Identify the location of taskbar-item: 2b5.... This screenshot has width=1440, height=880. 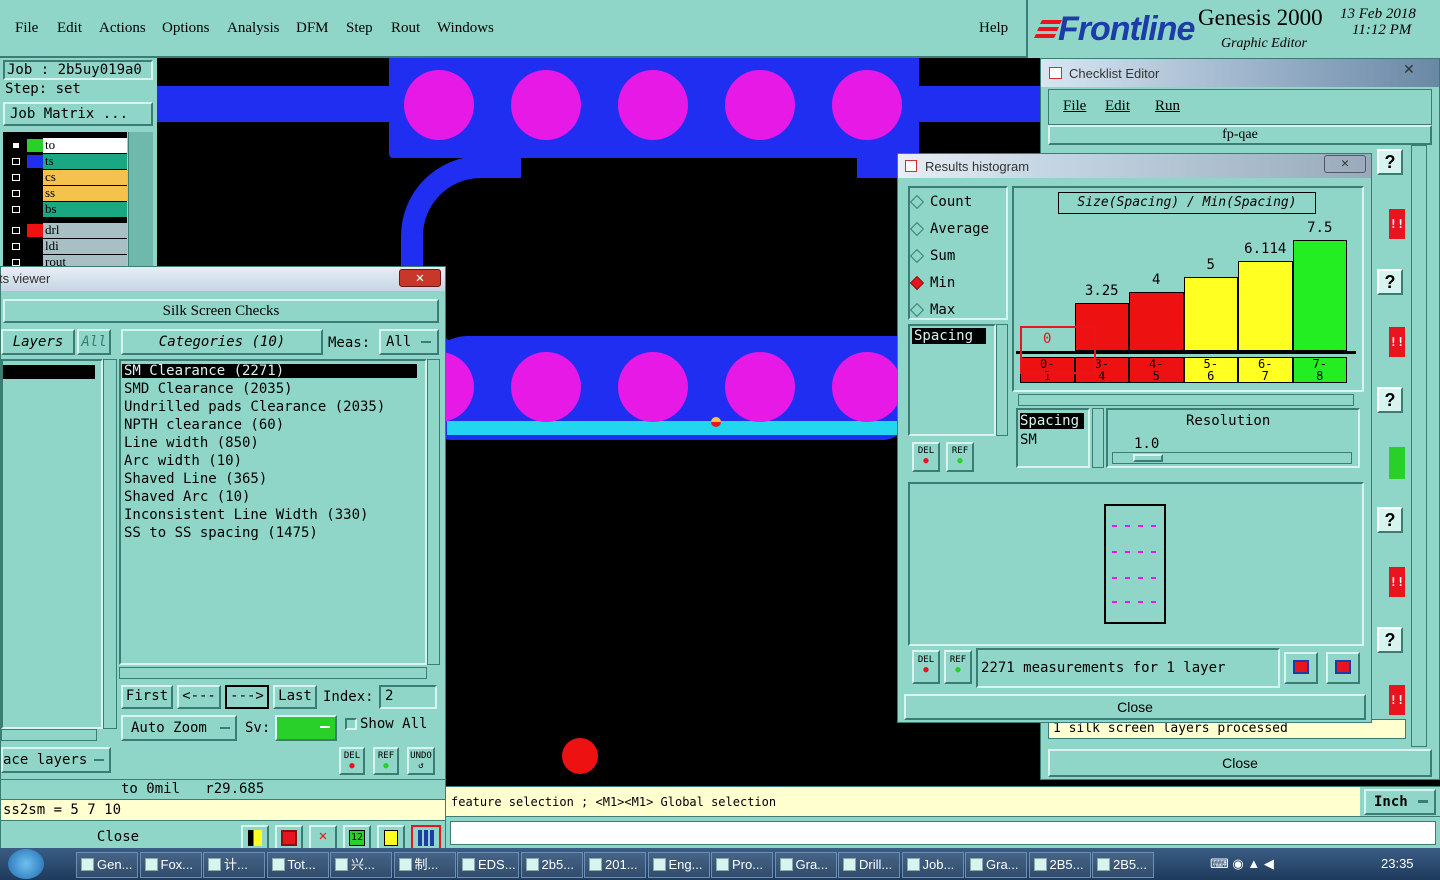
(551, 865).